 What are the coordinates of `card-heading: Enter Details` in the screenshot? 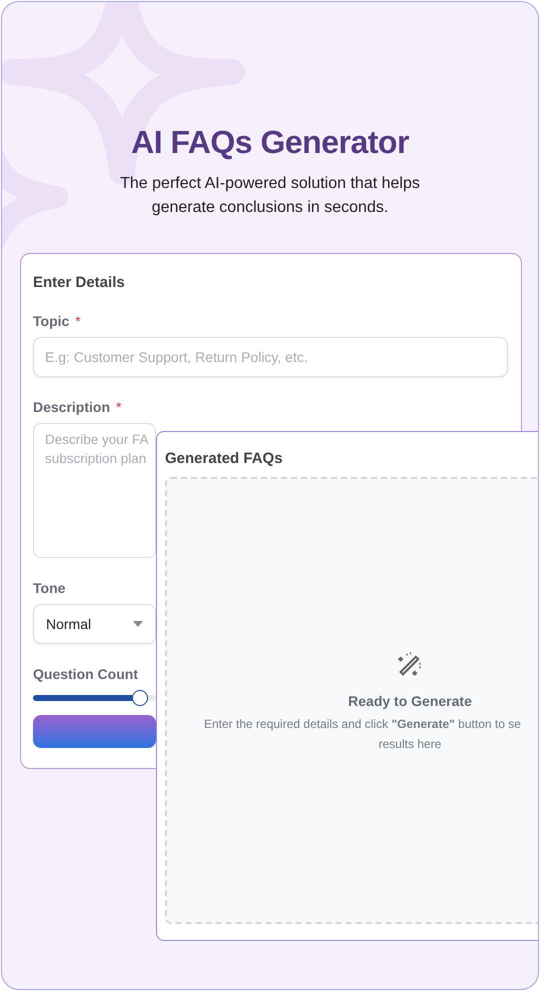 It's located at (79, 282).